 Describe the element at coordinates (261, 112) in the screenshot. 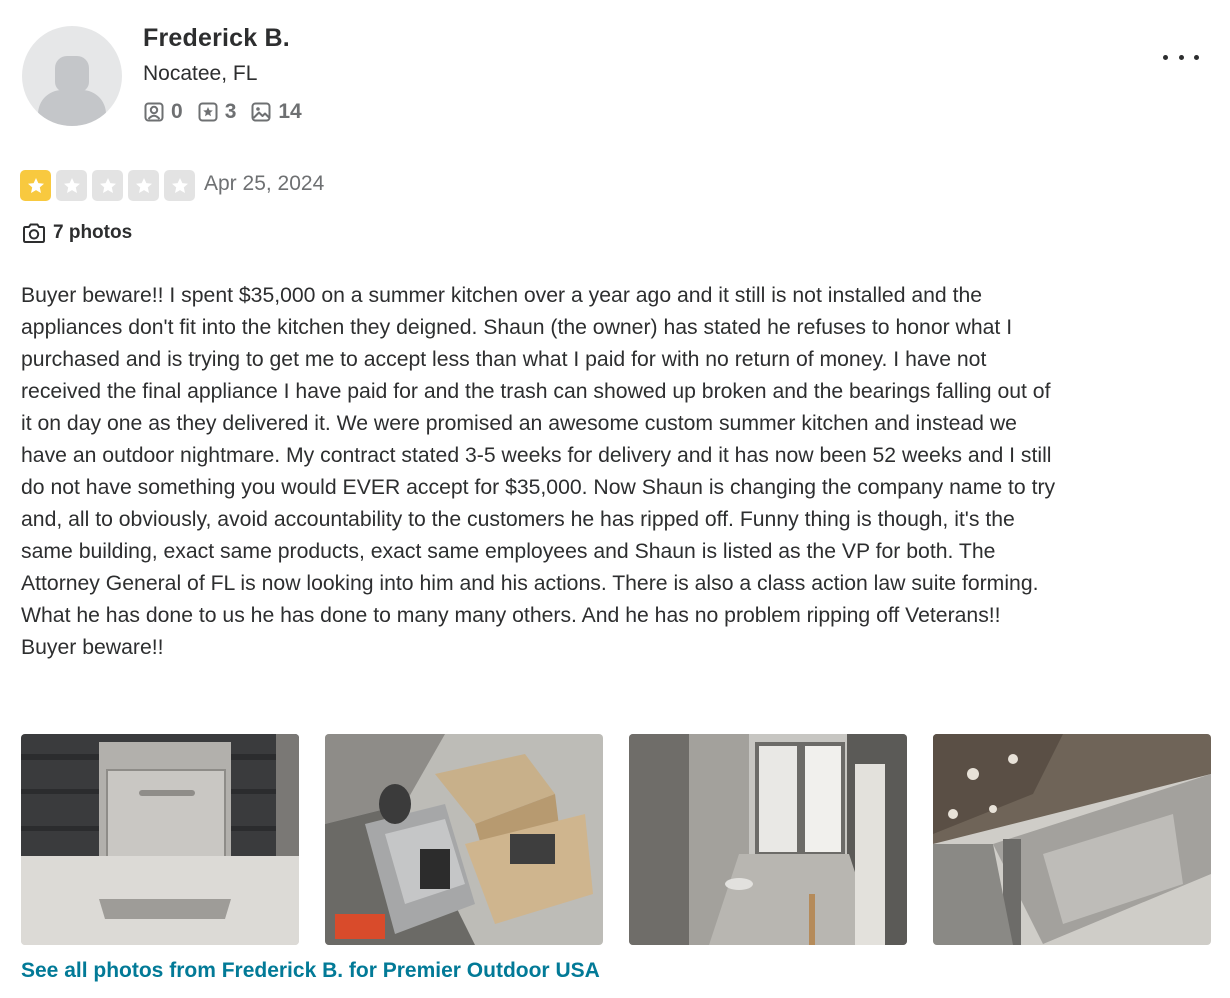

I see `photo-icon` at that location.